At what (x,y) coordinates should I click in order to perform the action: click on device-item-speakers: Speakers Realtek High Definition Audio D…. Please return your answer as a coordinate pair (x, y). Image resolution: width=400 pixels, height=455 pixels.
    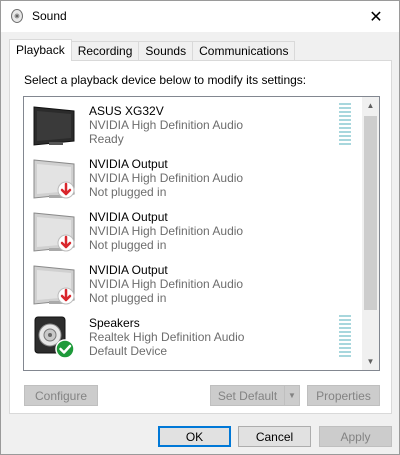
    Looking at the image, I should click on (193, 337).